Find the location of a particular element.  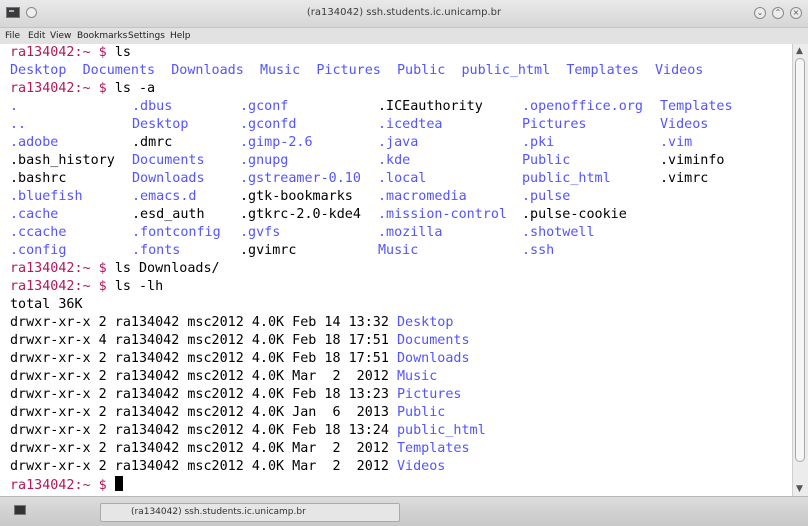

file-entry: .emacs.d is located at coordinates (164, 196).